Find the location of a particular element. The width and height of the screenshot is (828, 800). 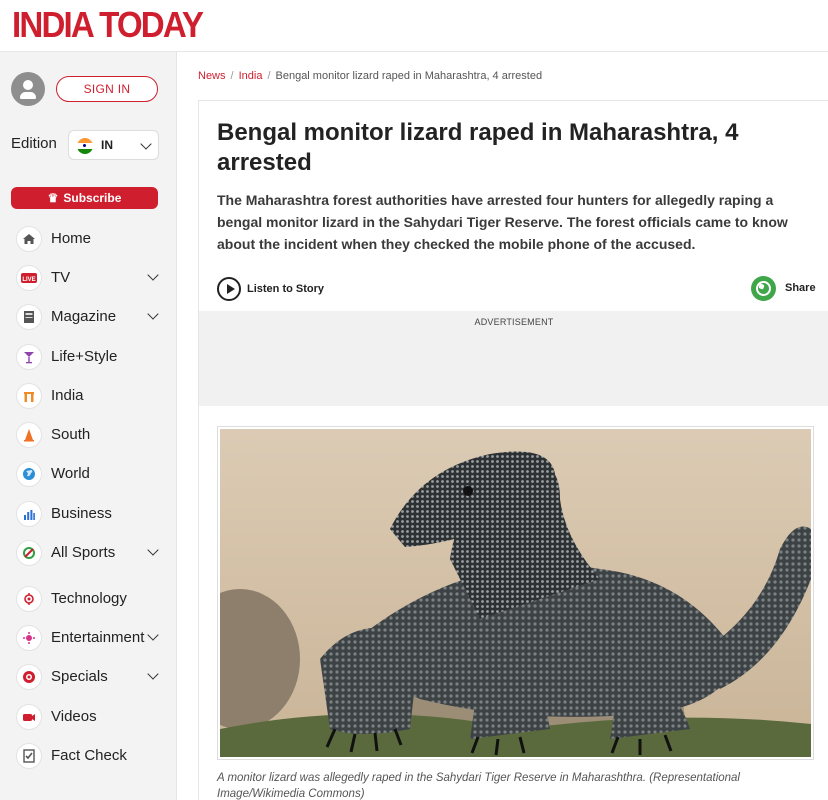

temple-icon is located at coordinates (29, 435).